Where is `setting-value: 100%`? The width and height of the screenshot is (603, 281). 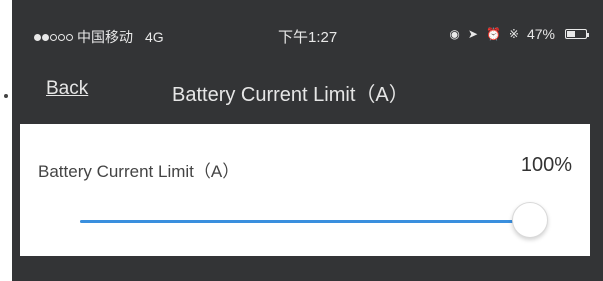
setting-value: 100% is located at coordinates (546, 165).